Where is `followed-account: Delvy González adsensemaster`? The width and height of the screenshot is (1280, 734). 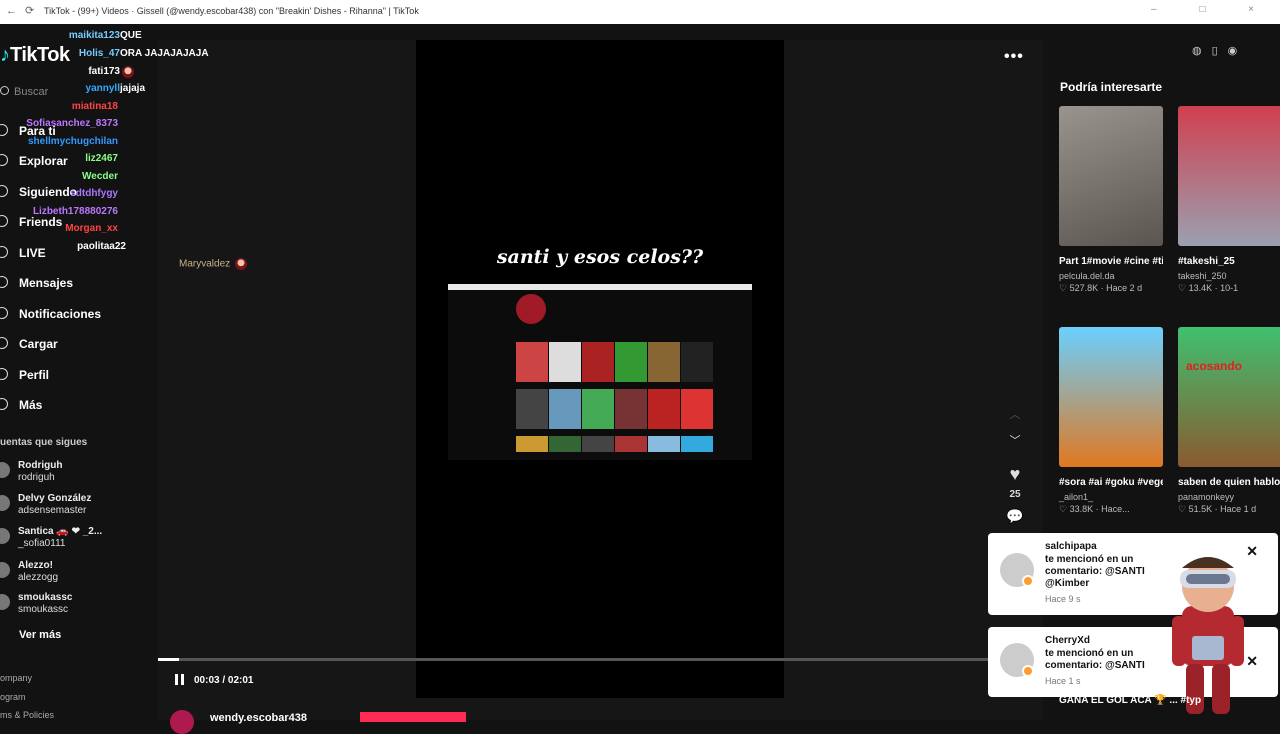
followed-account: Delvy González adsensemaster is located at coordinates (75, 506).